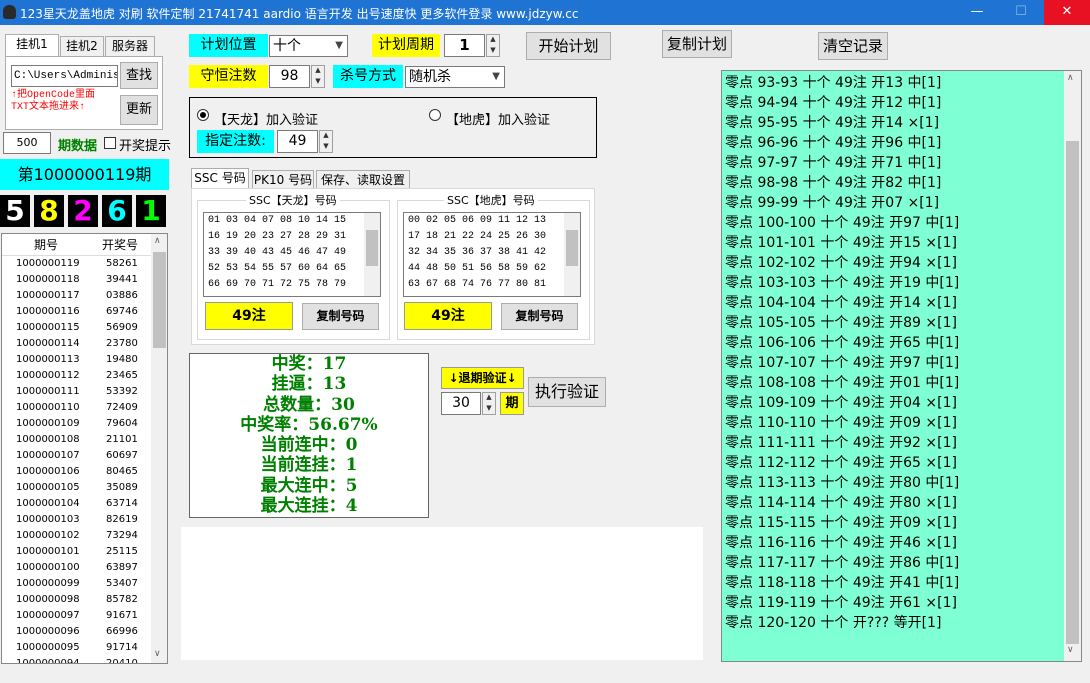 This screenshot has width=1090, height=683. Describe the element at coordinates (122, 615) in the screenshot. I see `number-cell: 91671` at that location.